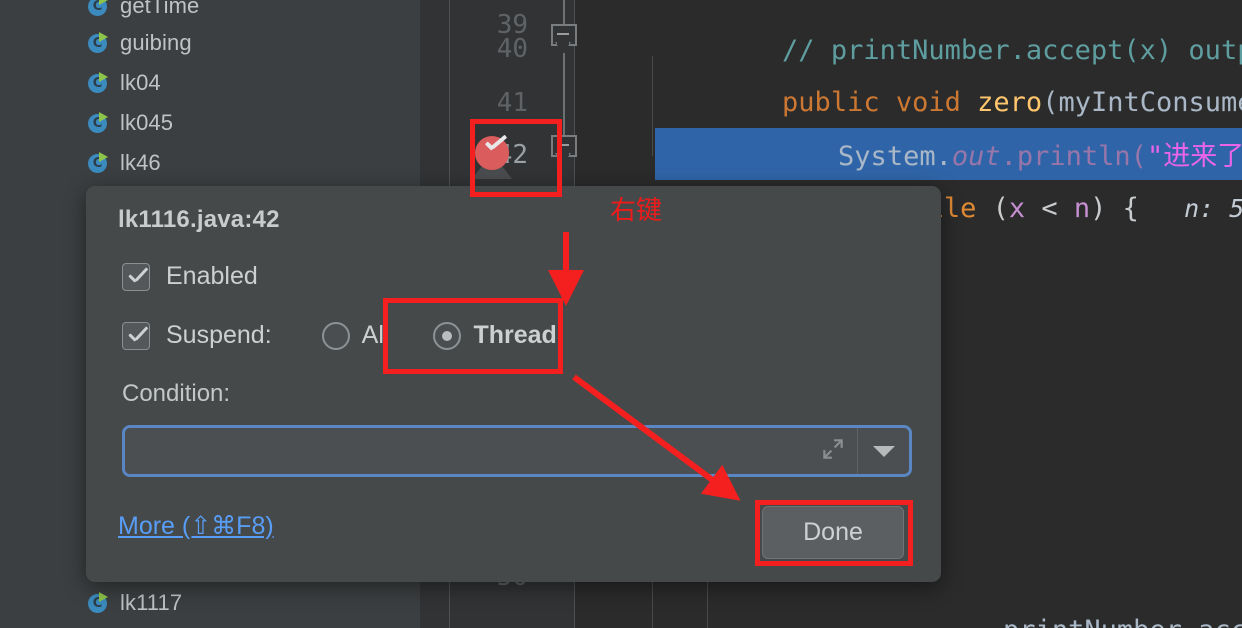  What do you see at coordinates (992, 208) in the screenshot?
I see `code-token: (` at bounding box center [992, 208].